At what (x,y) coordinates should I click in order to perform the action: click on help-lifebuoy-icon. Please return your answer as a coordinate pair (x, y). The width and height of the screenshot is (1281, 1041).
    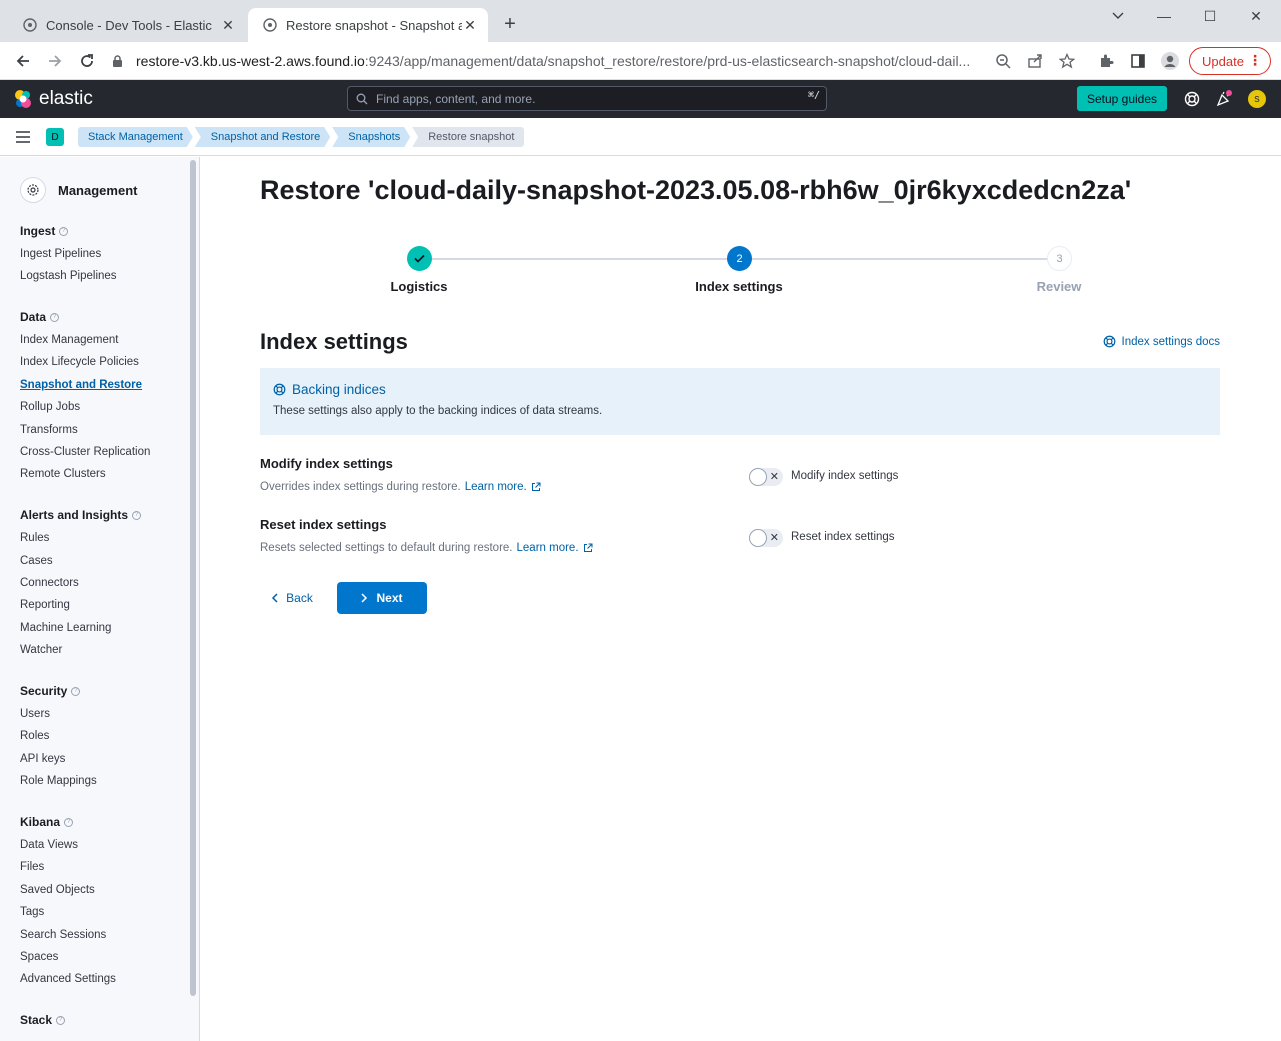
    Looking at the image, I should click on (1192, 99).